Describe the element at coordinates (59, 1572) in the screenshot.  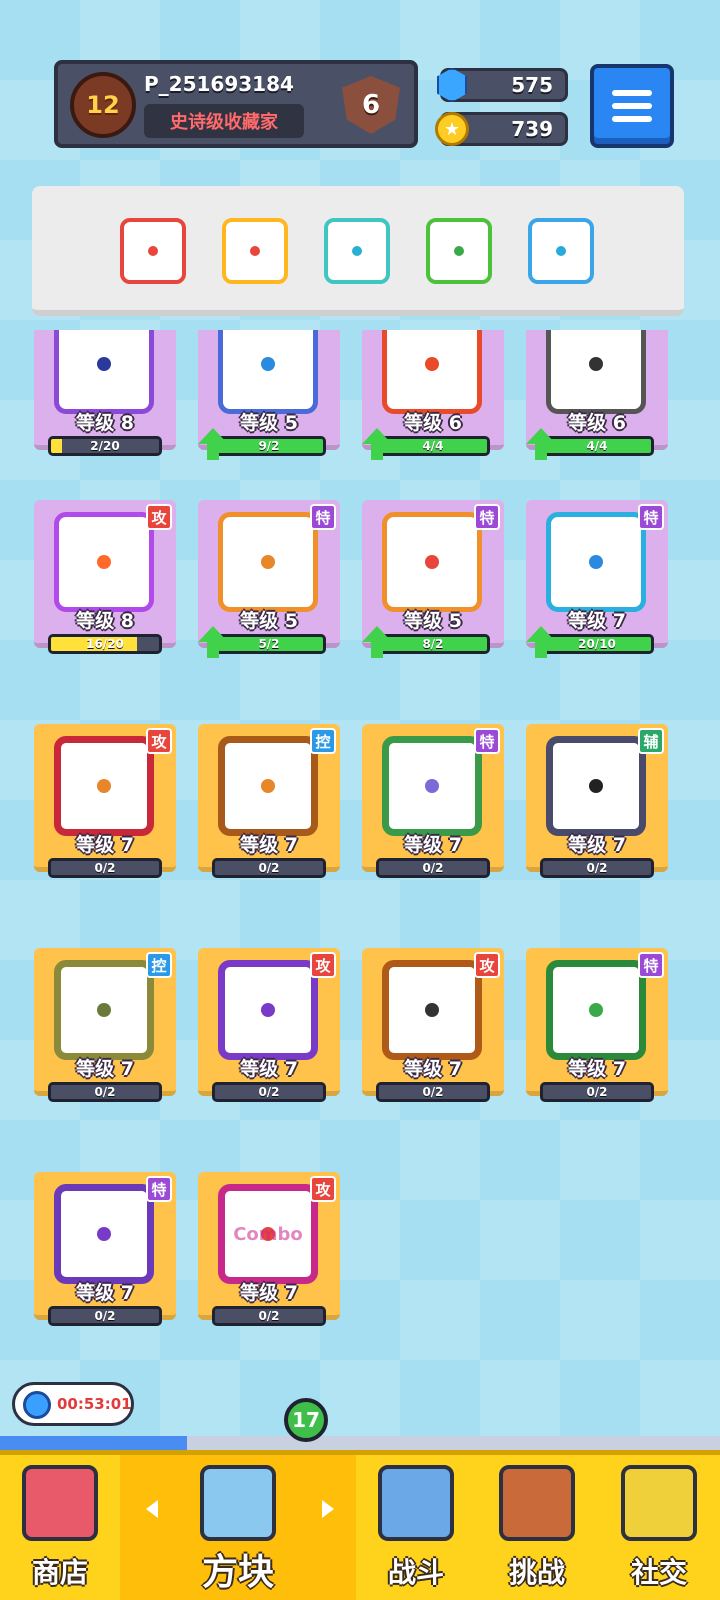
I see `nav-label: 商店` at that location.